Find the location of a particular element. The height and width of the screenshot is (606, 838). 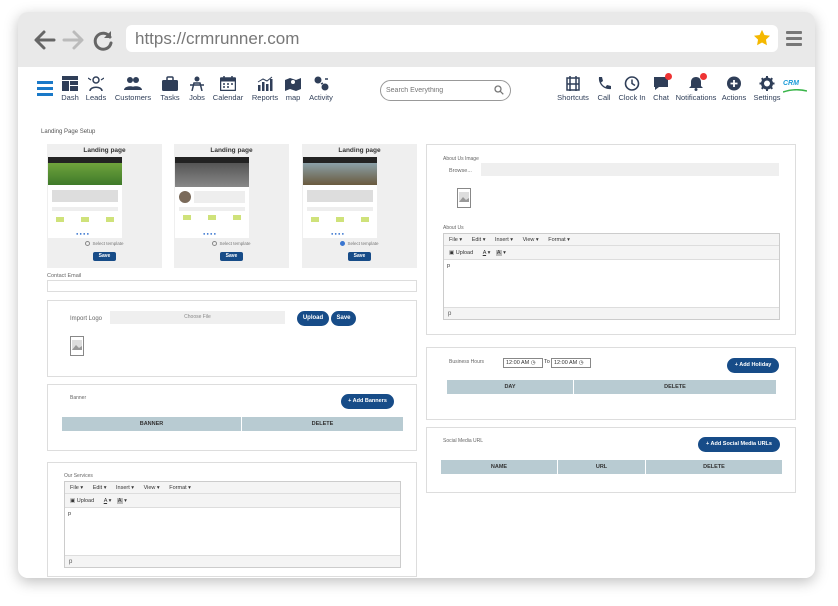

search-icon is located at coordinates (499, 90).